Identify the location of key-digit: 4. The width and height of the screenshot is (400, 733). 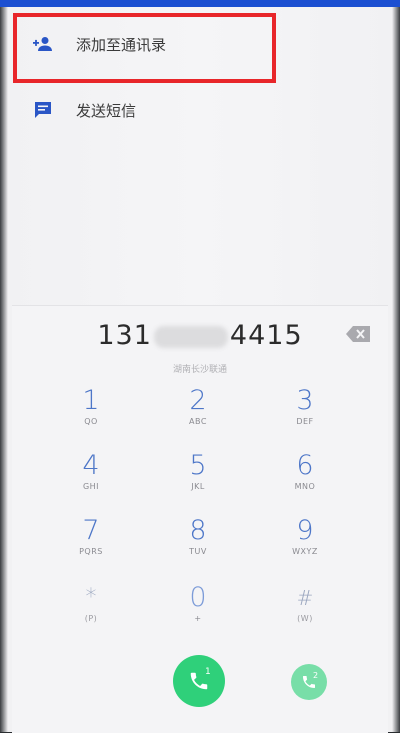
(91, 465).